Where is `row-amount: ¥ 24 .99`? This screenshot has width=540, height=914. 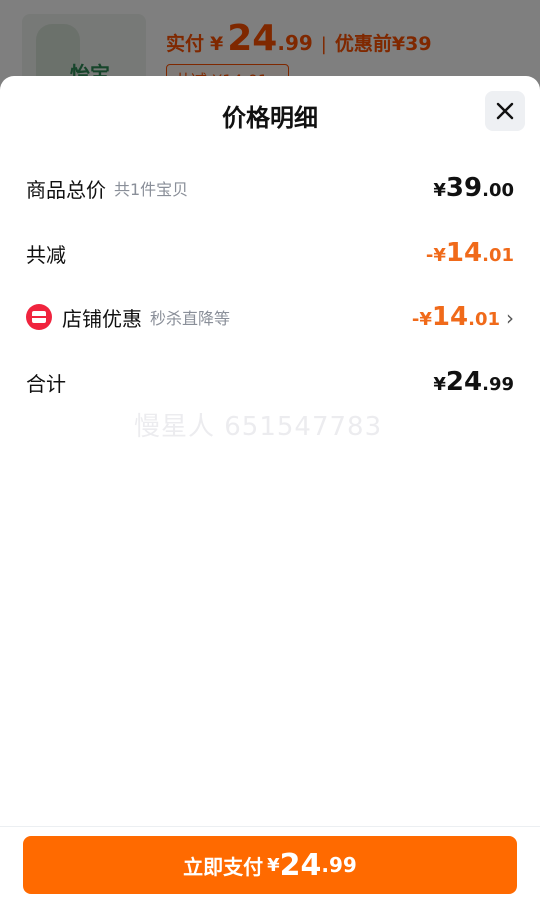
row-amount: ¥ 24 .99 is located at coordinates (473, 382).